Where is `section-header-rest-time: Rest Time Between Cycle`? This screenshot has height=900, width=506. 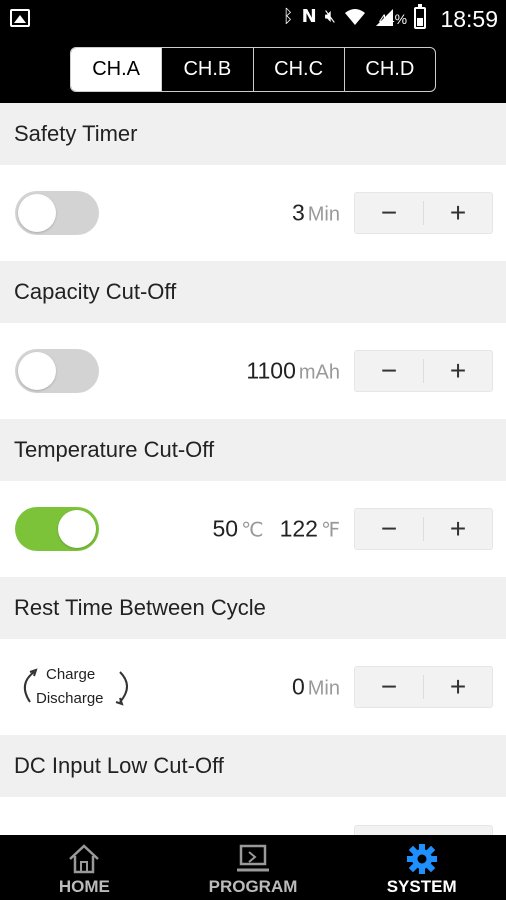
section-header-rest-time: Rest Time Between Cycle is located at coordinates (253, 608).